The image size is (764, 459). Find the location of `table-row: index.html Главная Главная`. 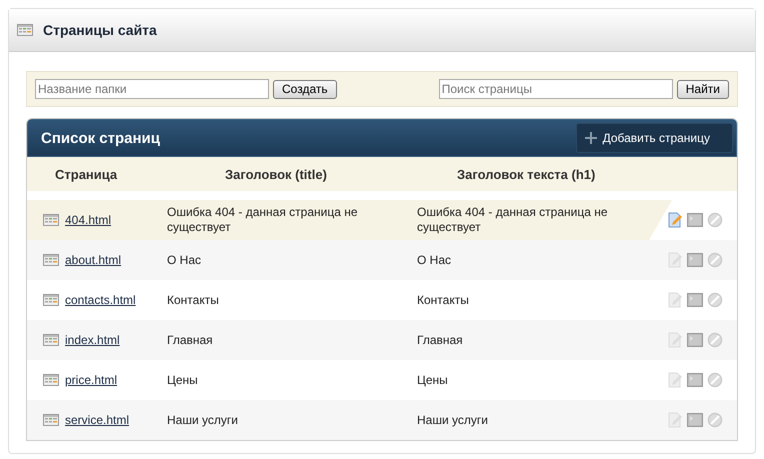

table-row: index.html Главная Главная is located at coordinates (382, 340).